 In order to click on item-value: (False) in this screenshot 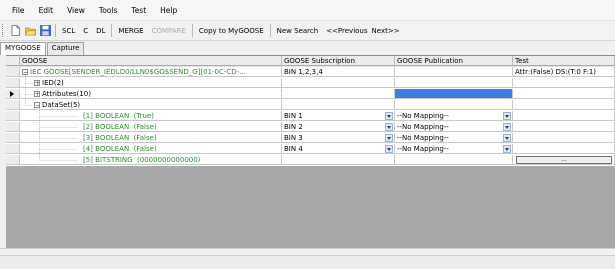, I will do `click(145, 149)`.